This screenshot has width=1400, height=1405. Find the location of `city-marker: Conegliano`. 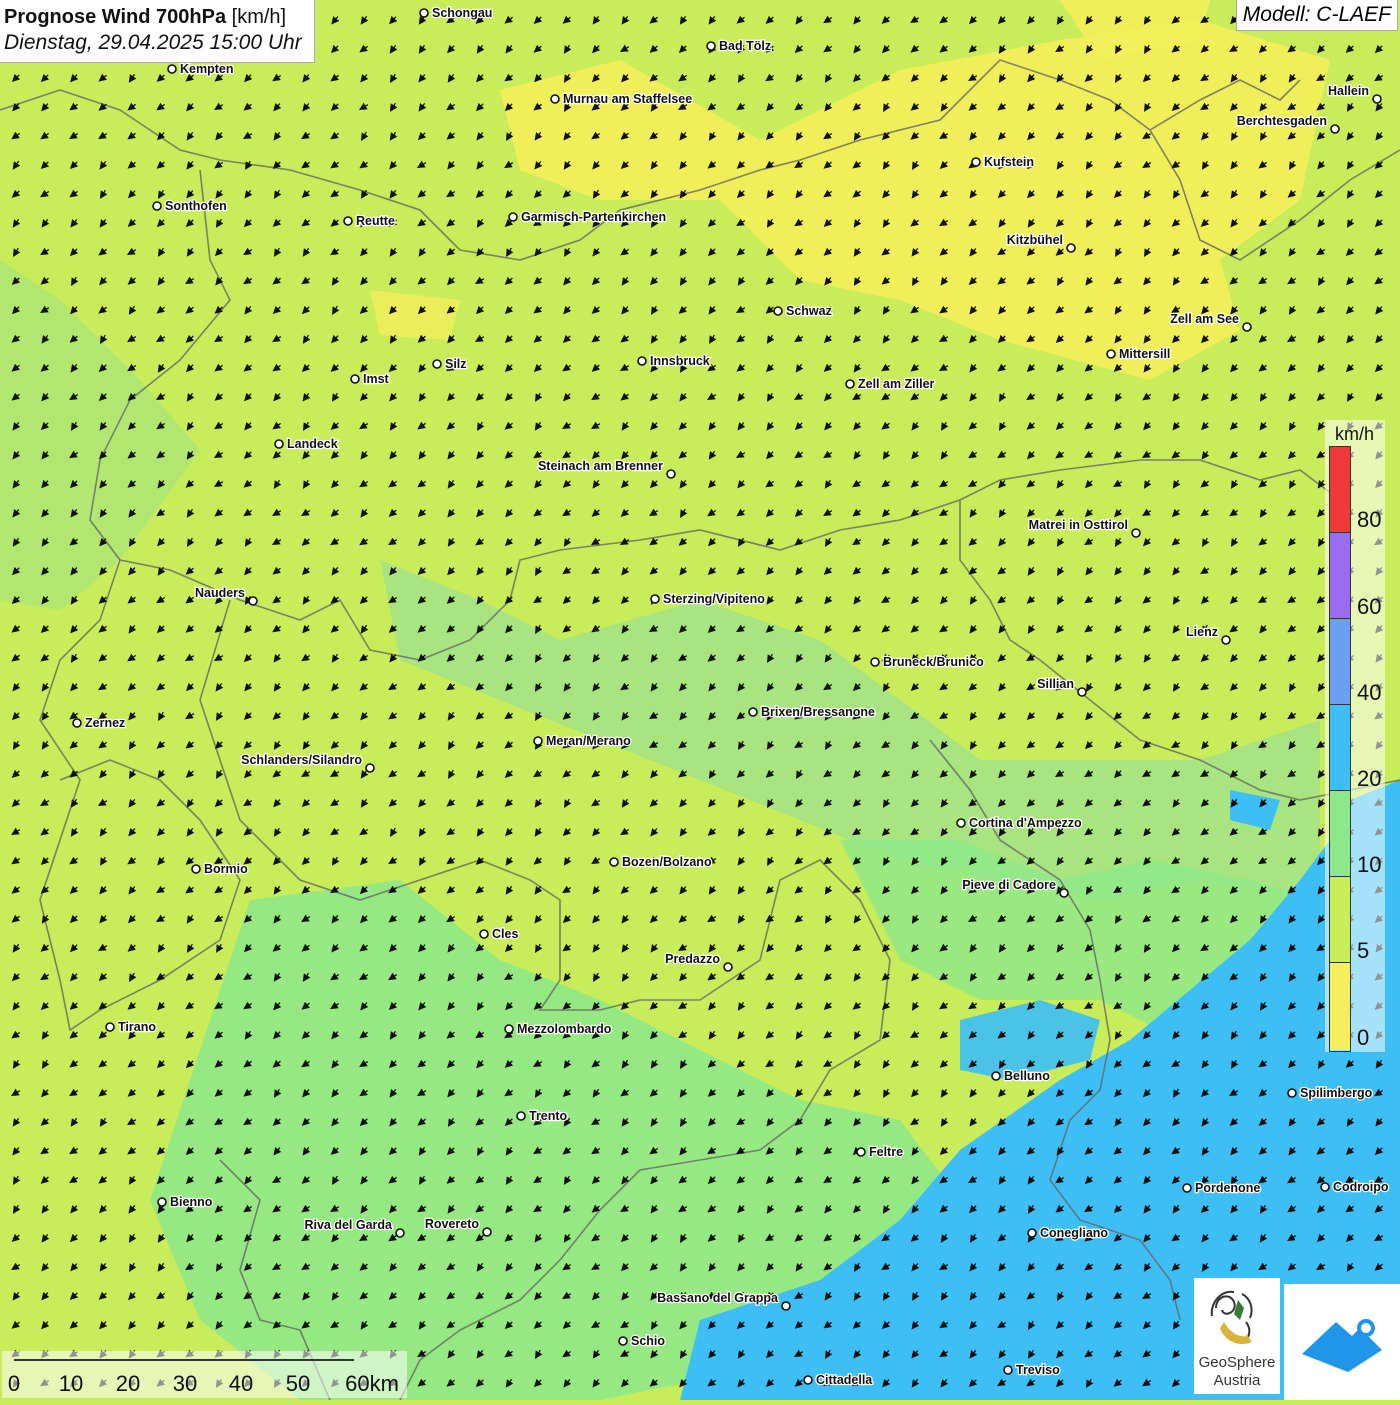

city-marker: Conegliano is located at coordinates (1068, 1233).